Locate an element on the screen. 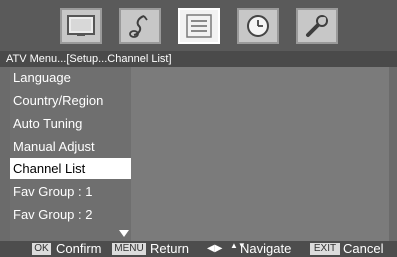 The height and width of the screenshot is (257, 397). sound-note-icon is located at coordinates (138, 26).